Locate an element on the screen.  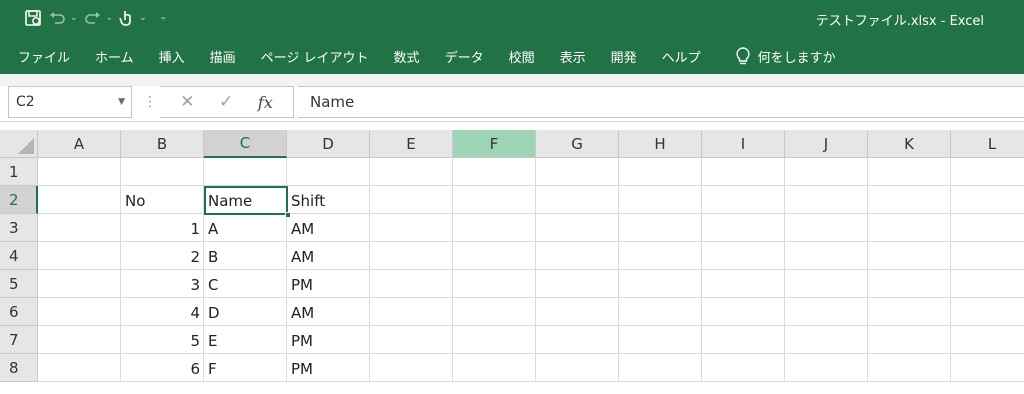
cell-j4 is located at coordinates (826, 256).